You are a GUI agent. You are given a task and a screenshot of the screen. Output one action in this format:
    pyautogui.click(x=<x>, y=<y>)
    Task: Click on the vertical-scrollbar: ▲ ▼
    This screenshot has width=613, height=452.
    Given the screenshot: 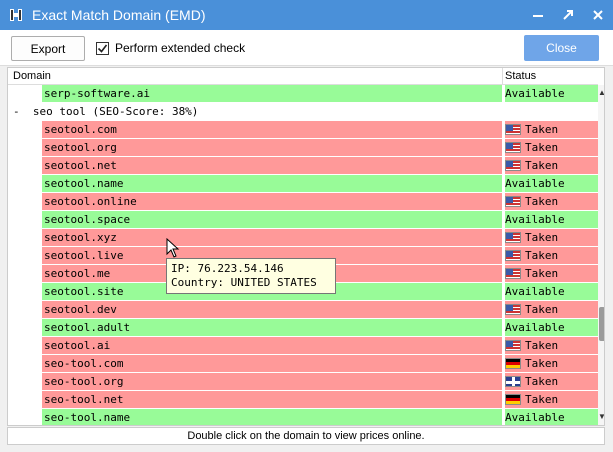 What is the action you would take?
    pyautogui.click(x=601, y=255)
    